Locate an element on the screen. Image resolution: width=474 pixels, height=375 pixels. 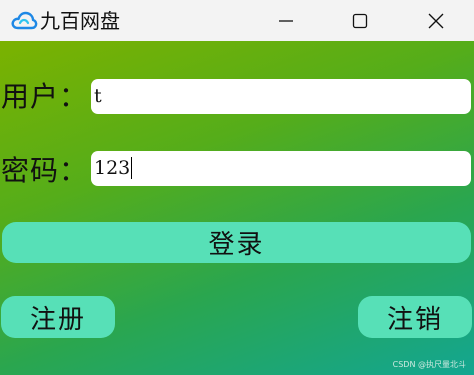
minimize-button is located at coordinates (286, 20).